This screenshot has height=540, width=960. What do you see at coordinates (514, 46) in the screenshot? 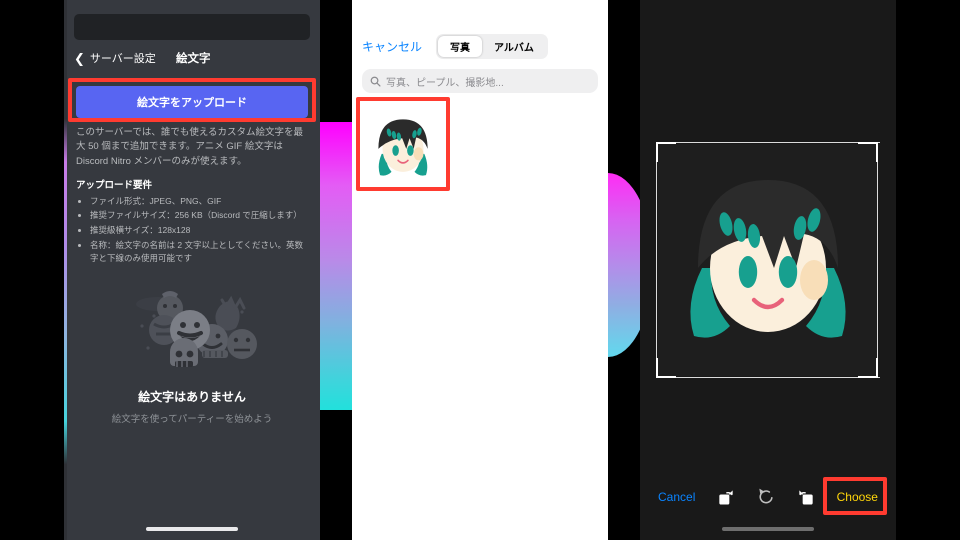
I see `tab-albums: アルバム` at bounding box center [514, 46].